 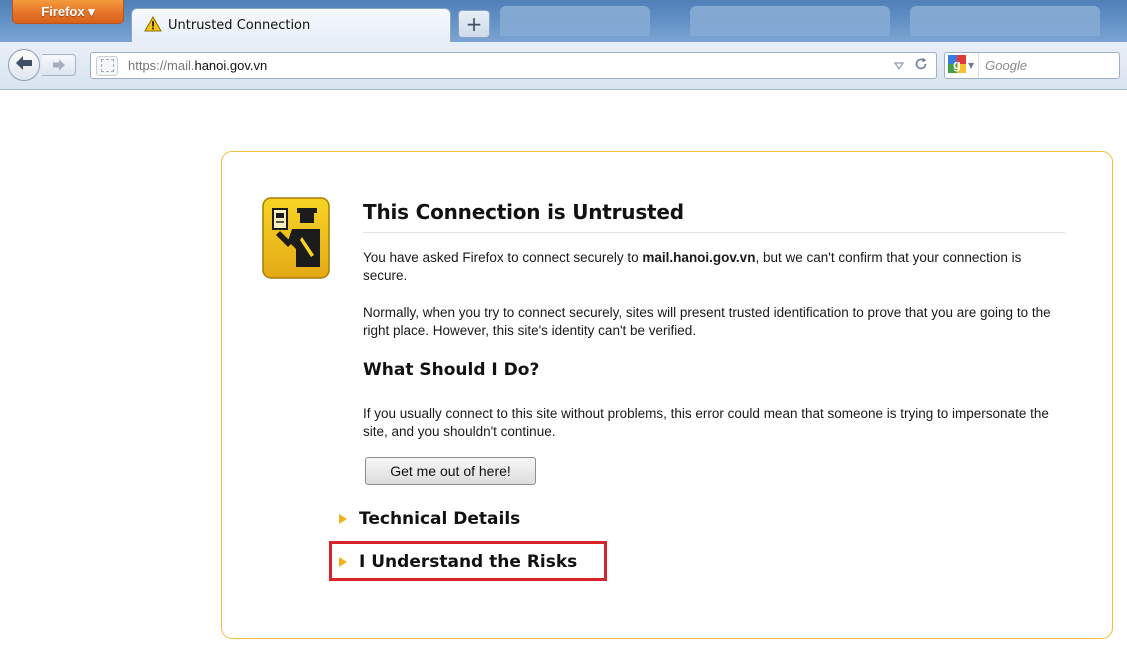 What do you see at coordinates (161, 65) in the screenshot?
I see `url-prefix: https://mail.` at bounding box center [161, 65].